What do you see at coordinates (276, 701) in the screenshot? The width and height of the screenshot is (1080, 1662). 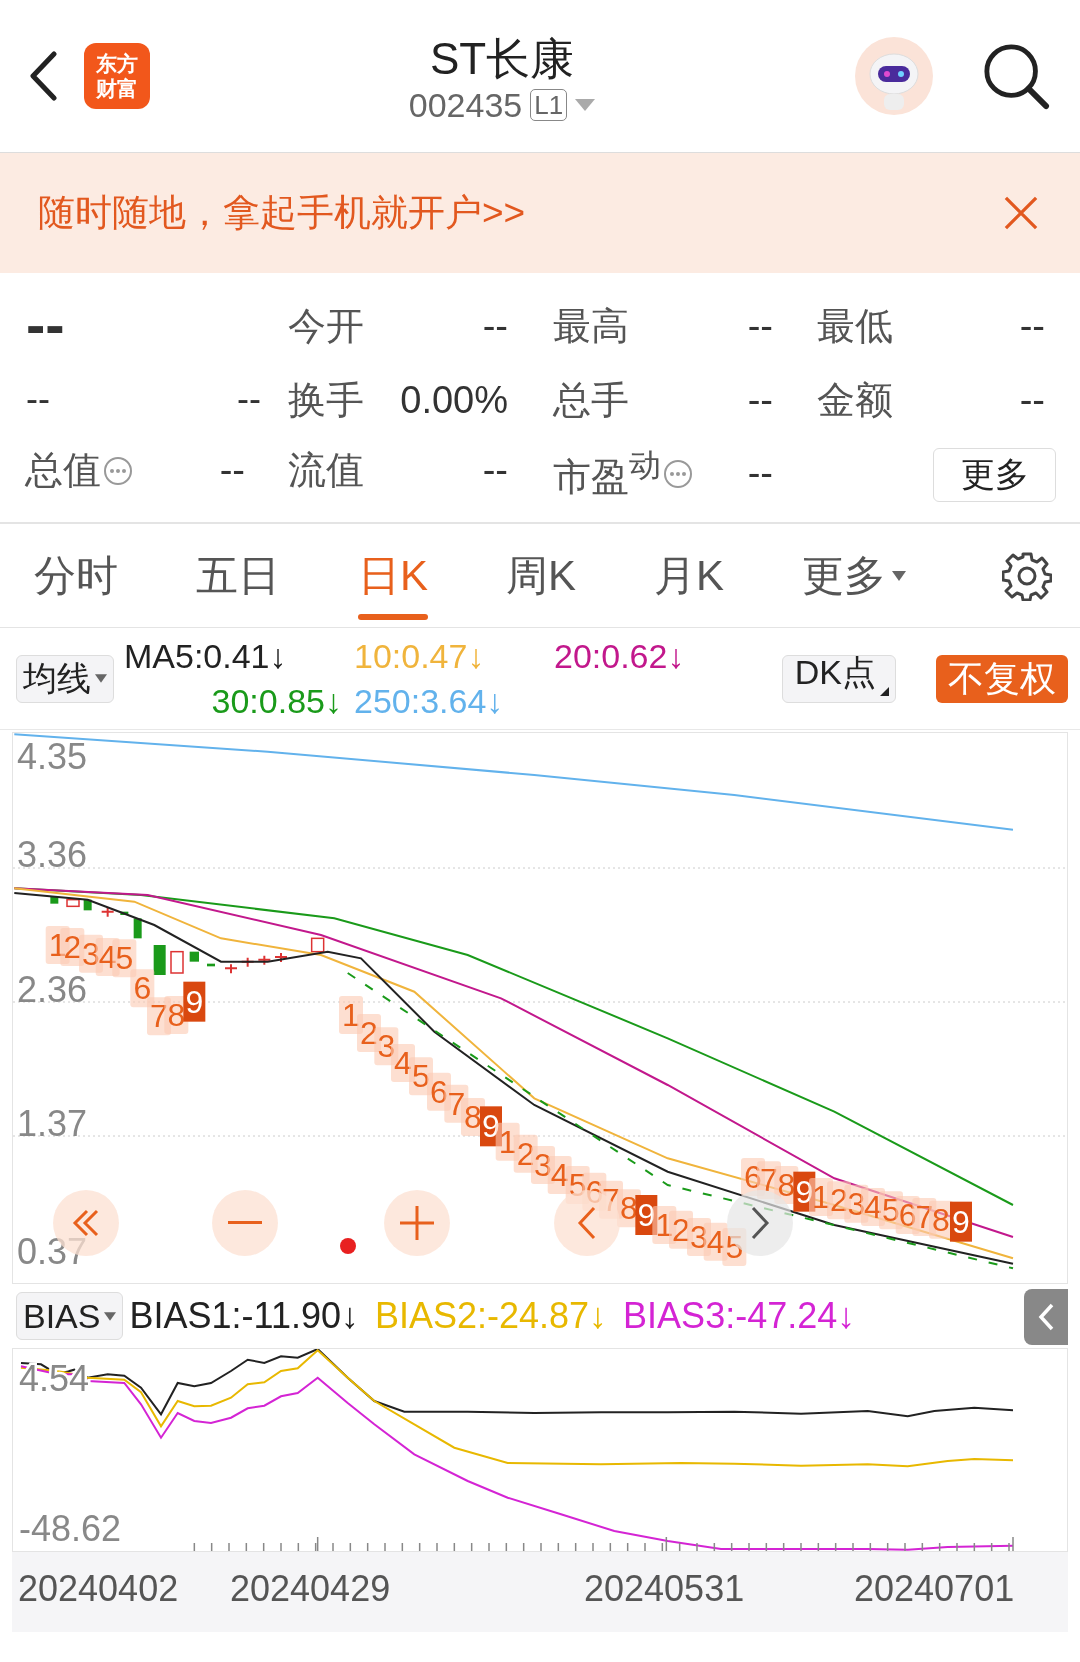 I see `ma-value: 30:0.85↓` at bounding box center [276, 701].